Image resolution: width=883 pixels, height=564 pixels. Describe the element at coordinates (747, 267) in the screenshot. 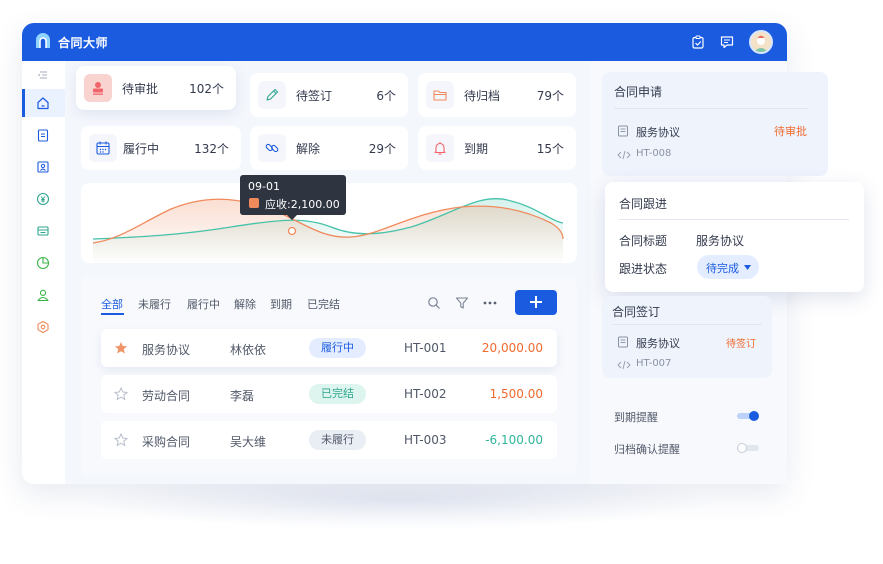

I see `caret-down-icon` at that location.